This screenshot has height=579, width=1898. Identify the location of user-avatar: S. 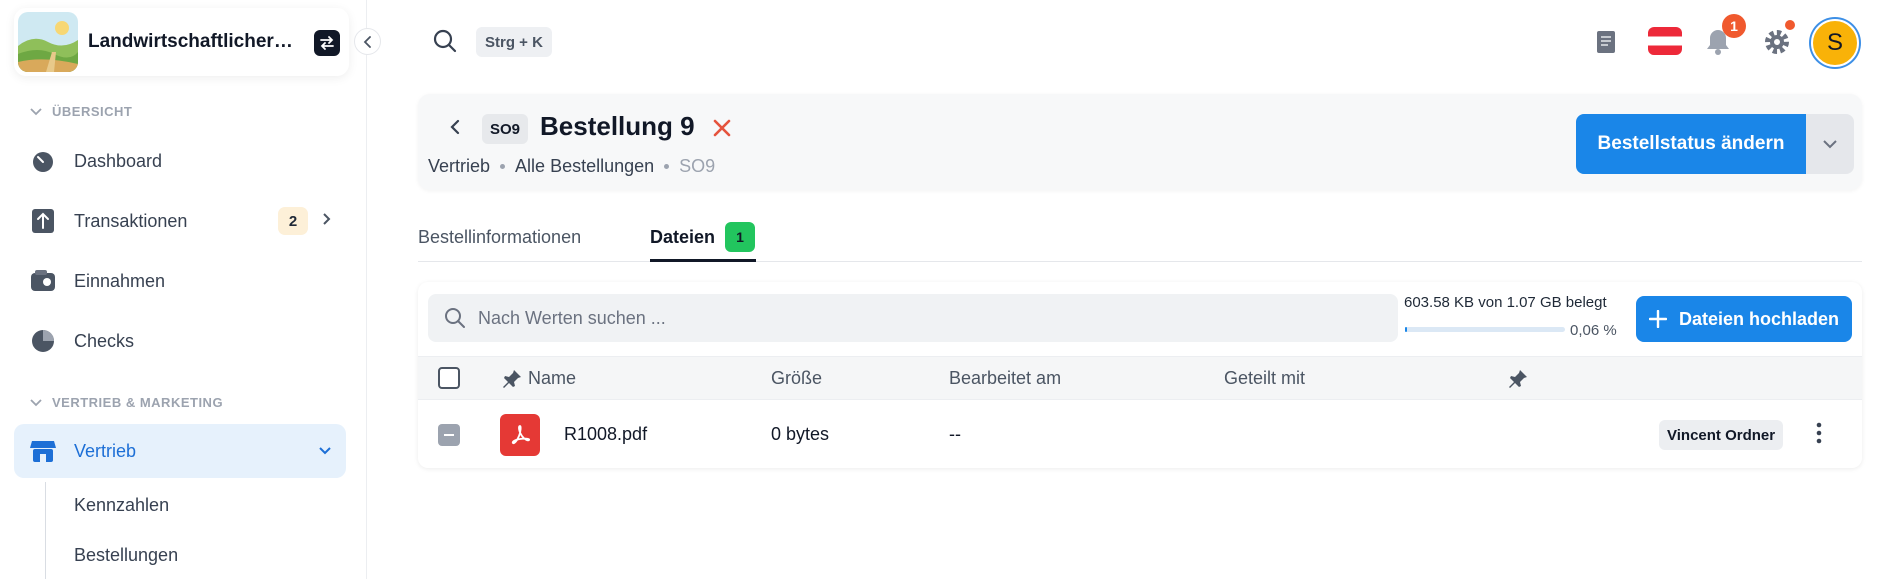
(1835, 43).